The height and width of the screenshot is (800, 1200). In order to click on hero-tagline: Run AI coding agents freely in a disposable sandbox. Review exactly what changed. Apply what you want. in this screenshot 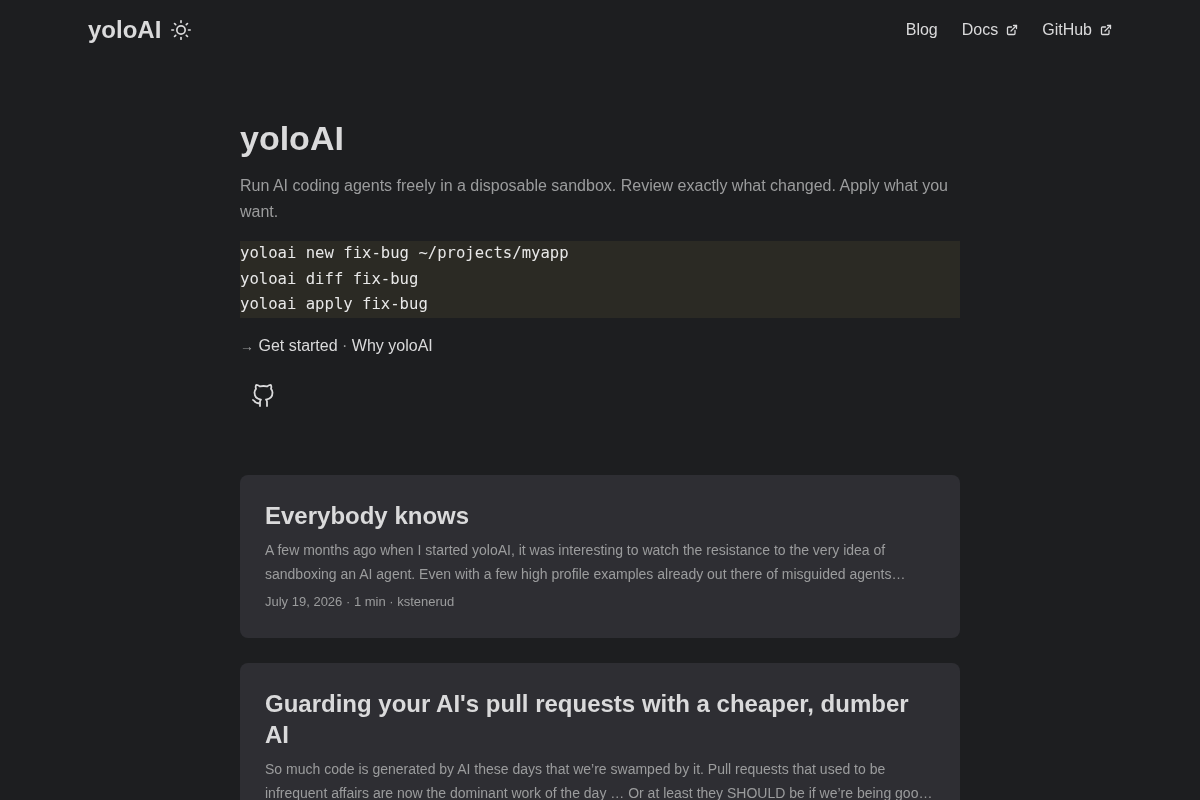, I will do `click(594, 199)`.